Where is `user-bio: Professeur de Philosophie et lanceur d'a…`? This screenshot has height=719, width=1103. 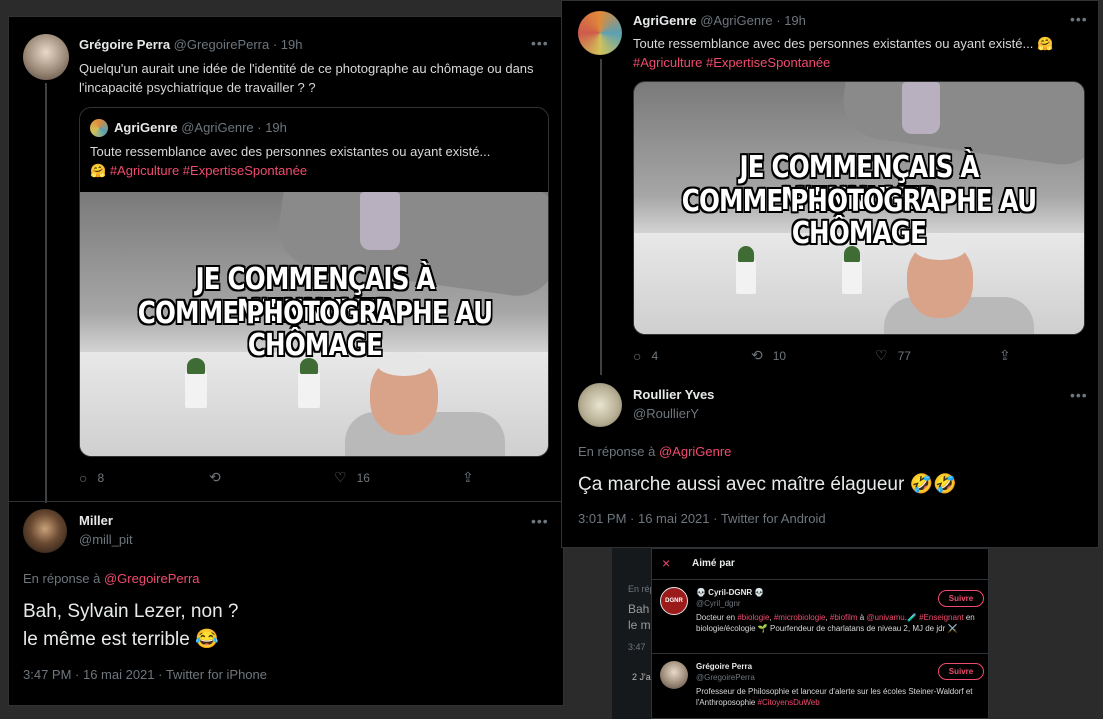 user-bio: Professeur de Philosophie et lanceur d'a… is located at coordinates (836, 697).